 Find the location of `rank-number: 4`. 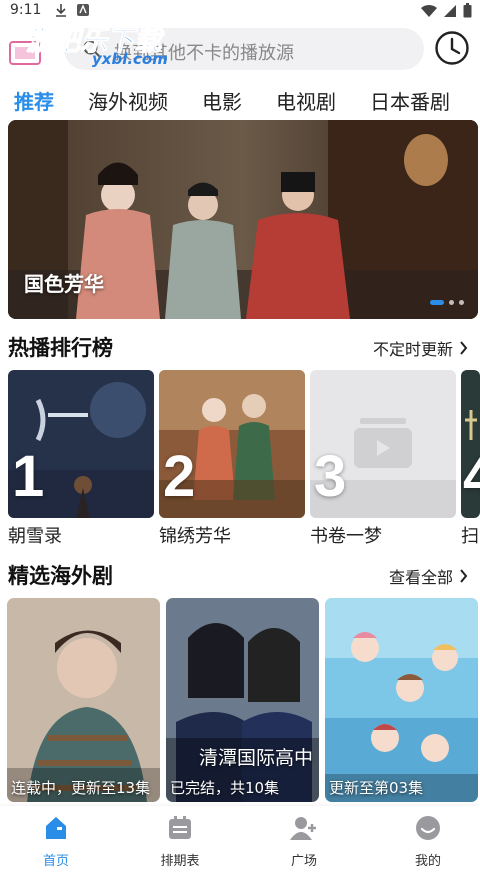

rank-number: 4 is located at coordinates (471, 476).